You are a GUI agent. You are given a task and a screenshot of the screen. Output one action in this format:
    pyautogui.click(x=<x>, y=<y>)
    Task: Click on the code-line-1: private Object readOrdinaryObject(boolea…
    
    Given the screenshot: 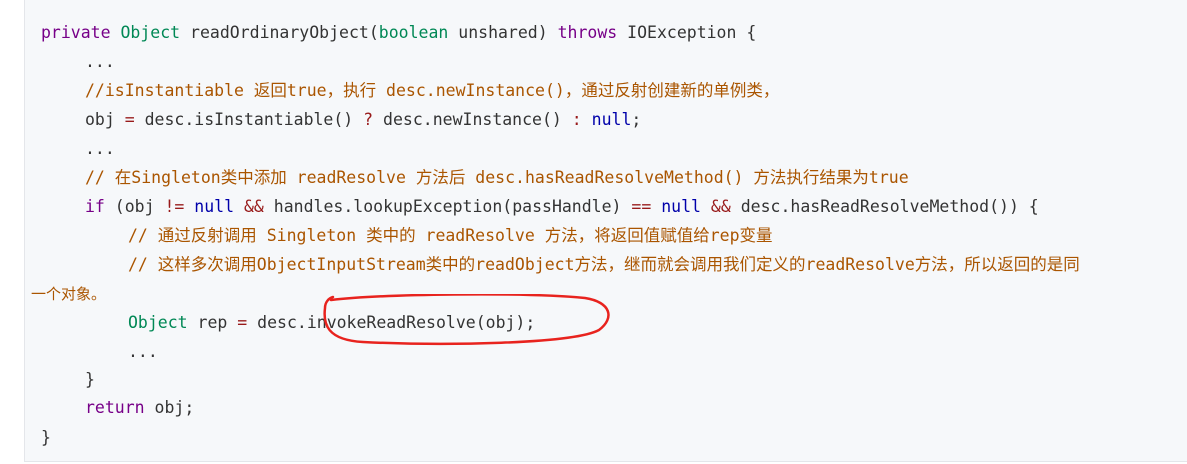 What is the action you would take?
    pyautogui.click(x=398, y=33)
    